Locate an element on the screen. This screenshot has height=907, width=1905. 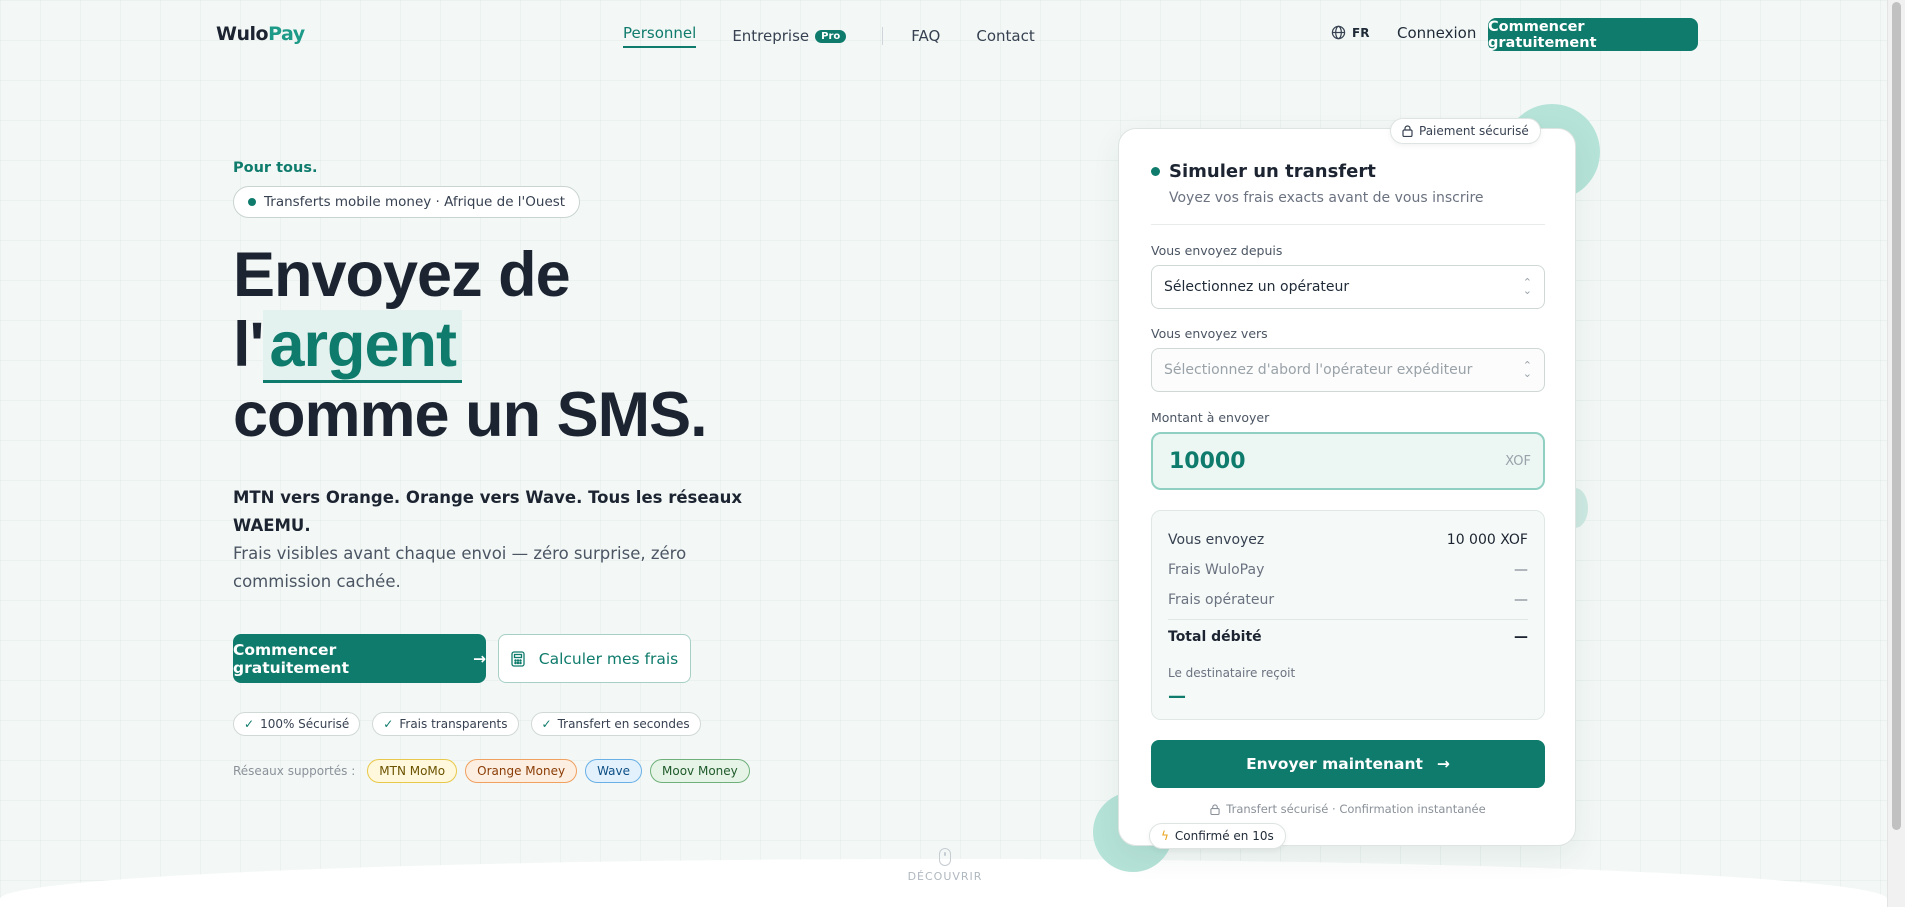
simulator-title: Simuler un transfert is located at coordinates (1348, 171).